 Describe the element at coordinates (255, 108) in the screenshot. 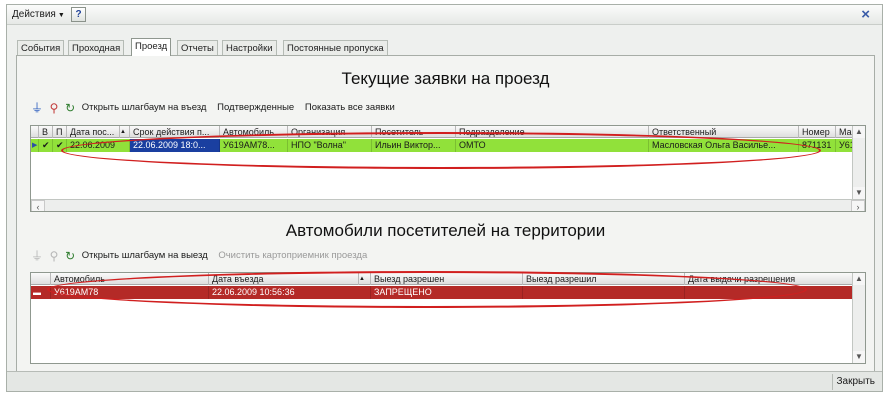

I see `confirmed-button: Подтвержденные` at that location.